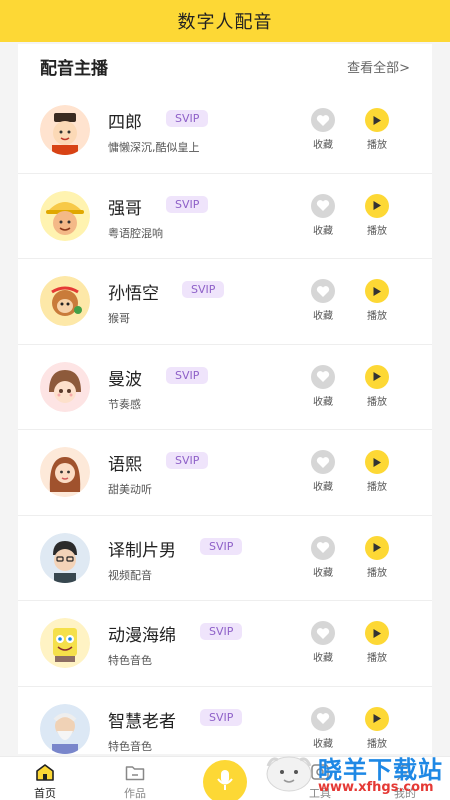 The image size is (450, 800). Describe the element at coordinates (74, 68) in the screenshot. I see `section-title: 配音主播` at that location.